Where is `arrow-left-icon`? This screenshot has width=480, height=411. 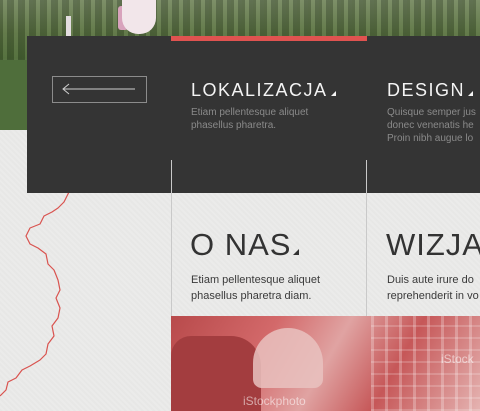 arrow-left-icon is located at coordinates (98, 89).